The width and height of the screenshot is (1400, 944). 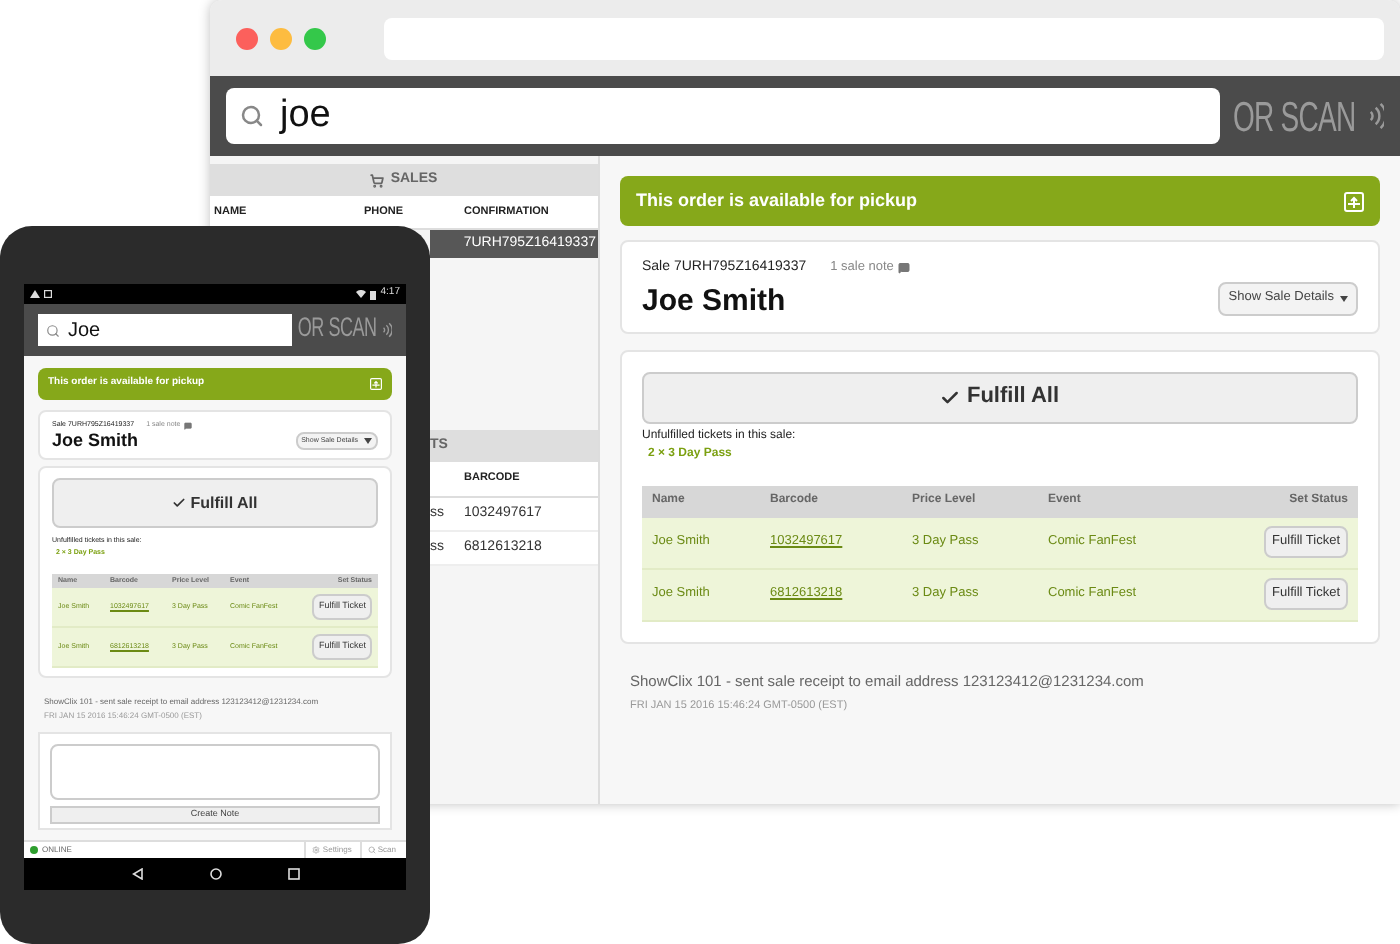 What do you see at coordinates (361, 294) in the screenshot?
I see `wifi-icon` at bounding box center [361, 294].